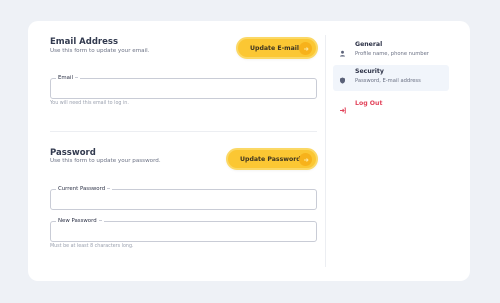 The width and height of the screenshot is (500, 303). What do you see at coordinates (183, 131) in the screenshot?
I see `section-divider` at bounding box center [183, 131].